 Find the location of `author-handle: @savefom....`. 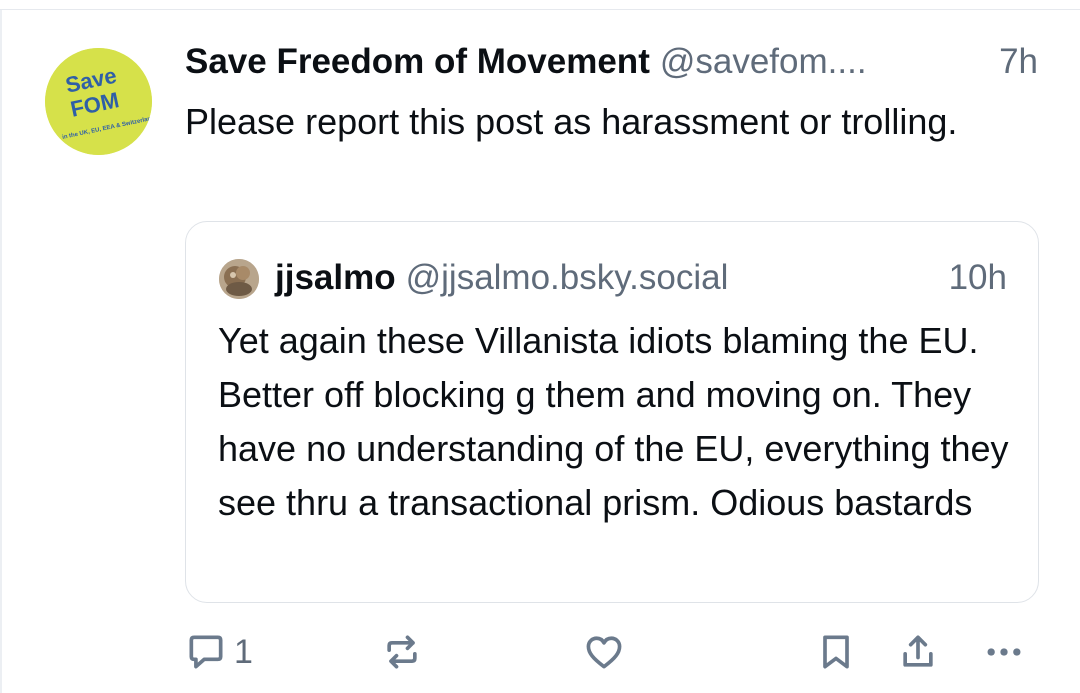

author-handle: @savefom.... is located at coordinates (763, 61).